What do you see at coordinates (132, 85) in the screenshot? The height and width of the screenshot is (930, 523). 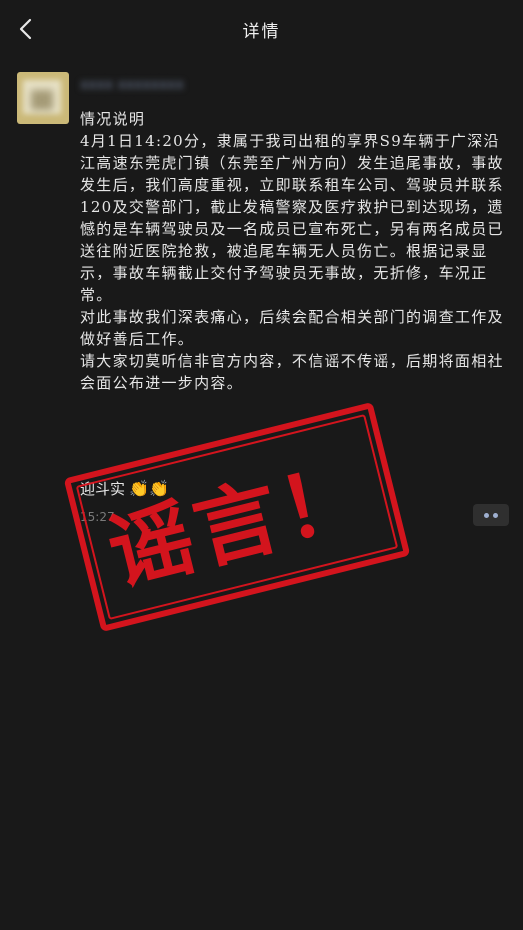 I see `username-text: xxxx xxxxxxxx` at bounding box center [132, 85].